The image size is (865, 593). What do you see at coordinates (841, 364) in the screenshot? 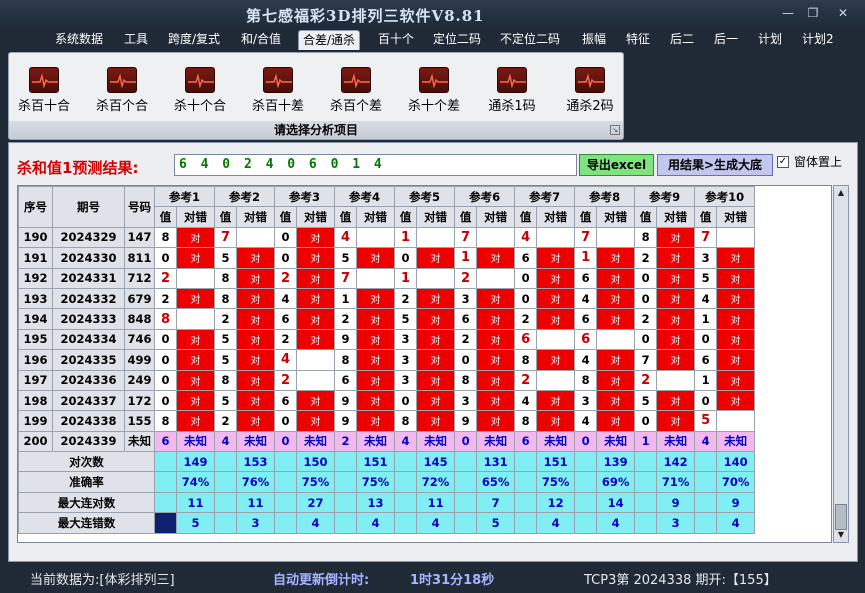
I see `vertical-scrollbar: ▲ ▼` at bounding box center [841, 364].